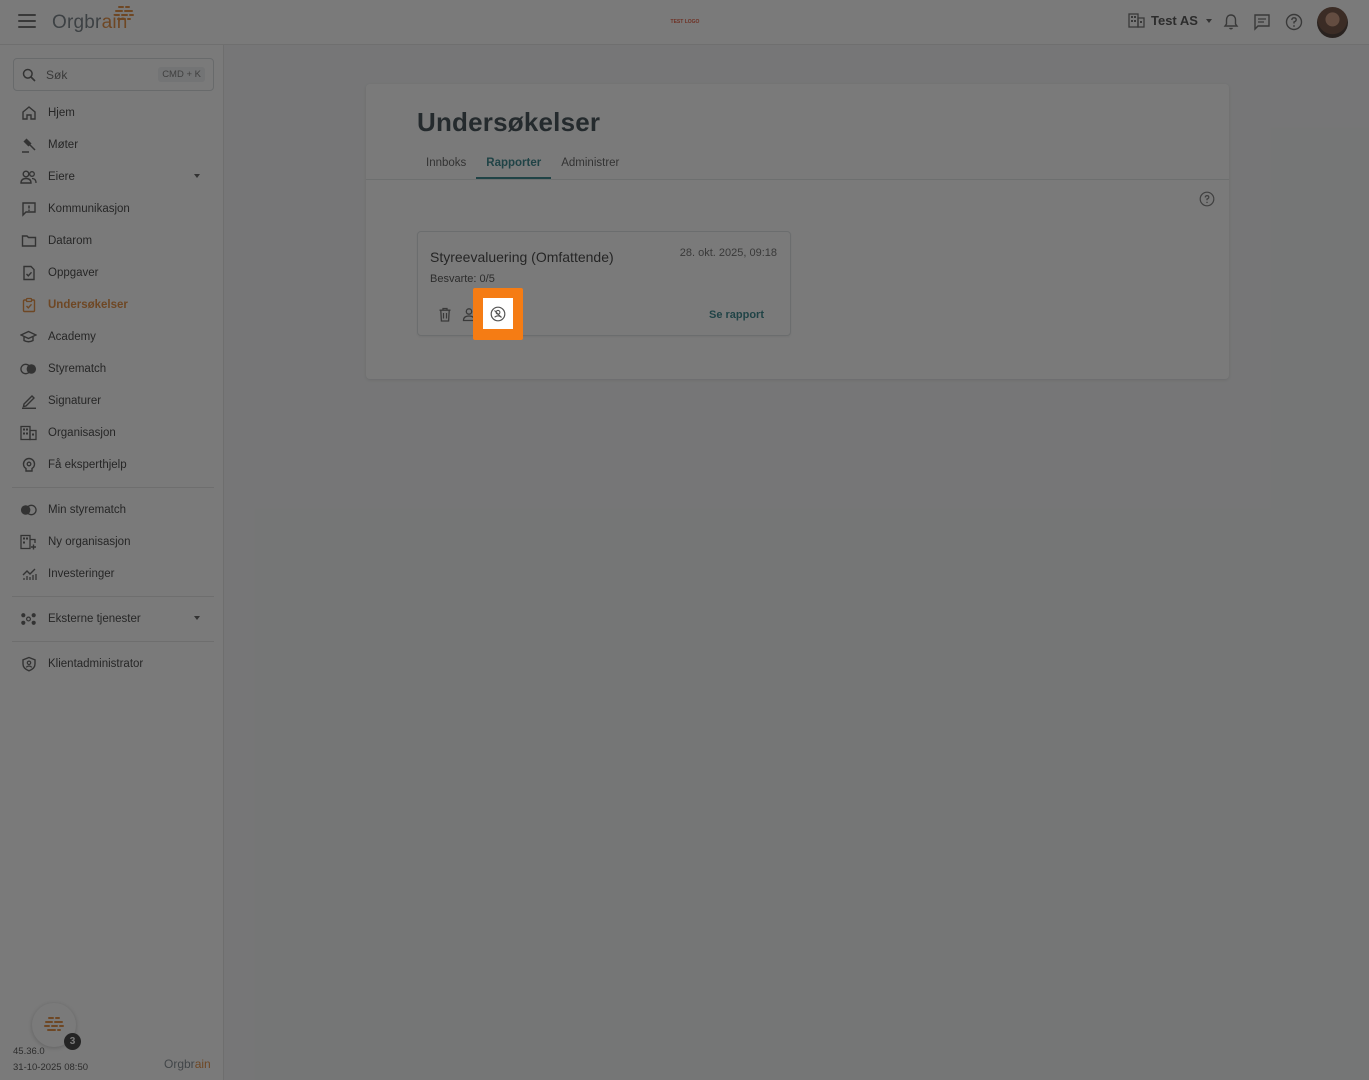  I want to click on chat-icon, so click(1262, 22).